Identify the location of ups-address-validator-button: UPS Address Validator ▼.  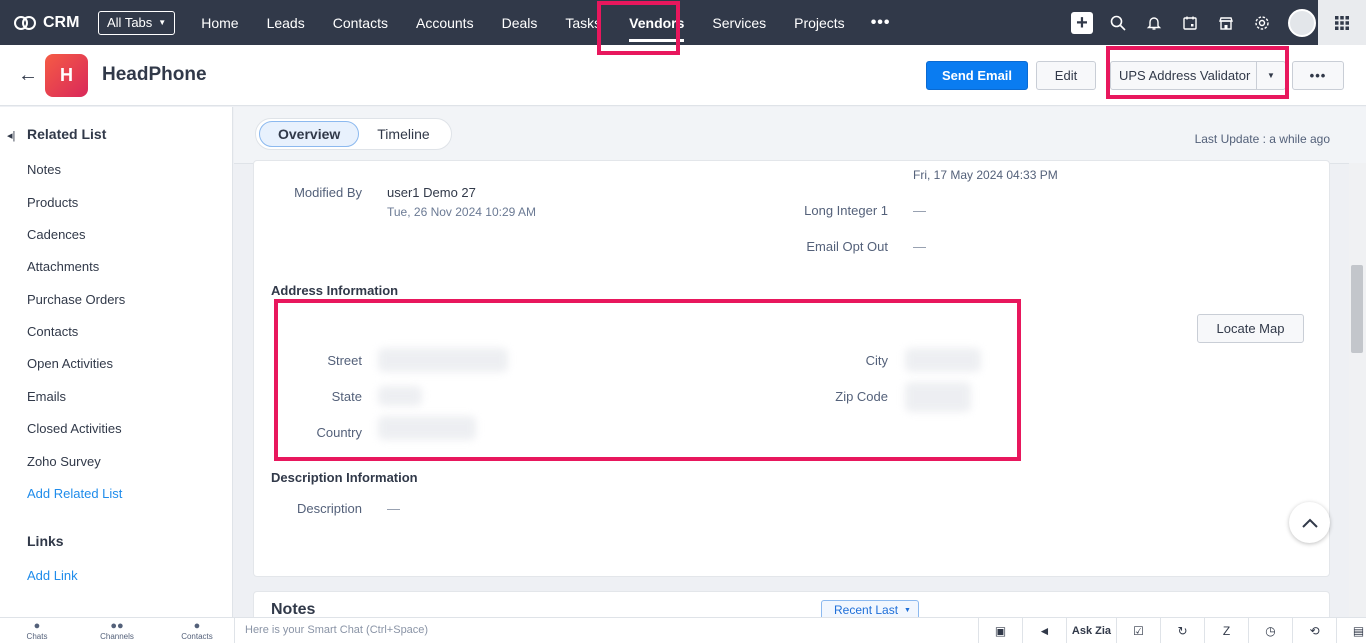
(1198, 75).